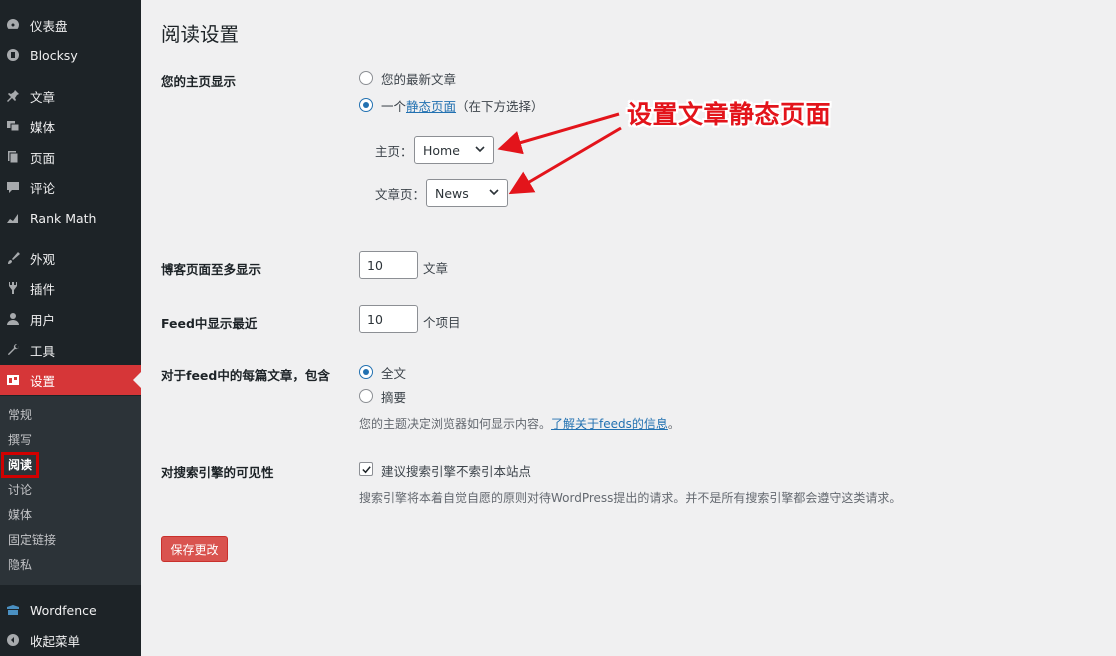 This screenshot has height=656, width=1116. I want to click on settings-icon, so click(13, 380).